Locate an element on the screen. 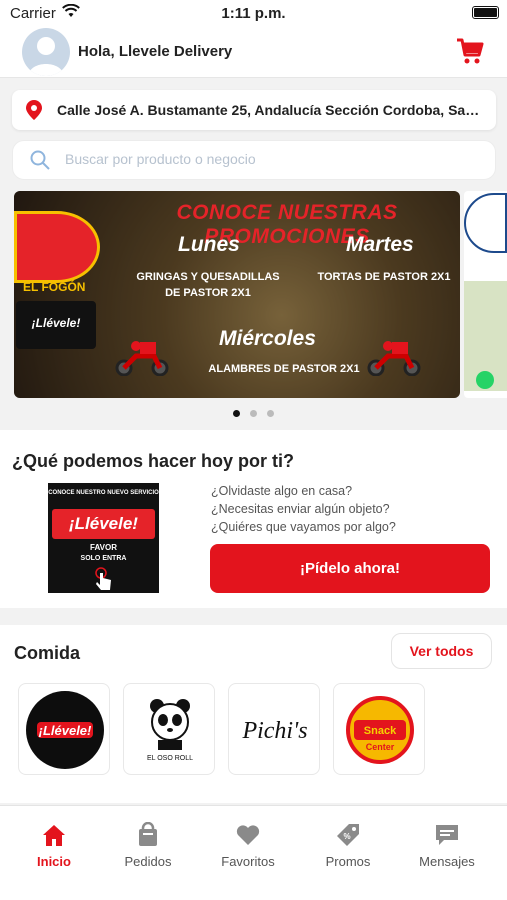 The image size is (507, 900). nav-item-inicio: Inicio is located at coordinates (54, 849).